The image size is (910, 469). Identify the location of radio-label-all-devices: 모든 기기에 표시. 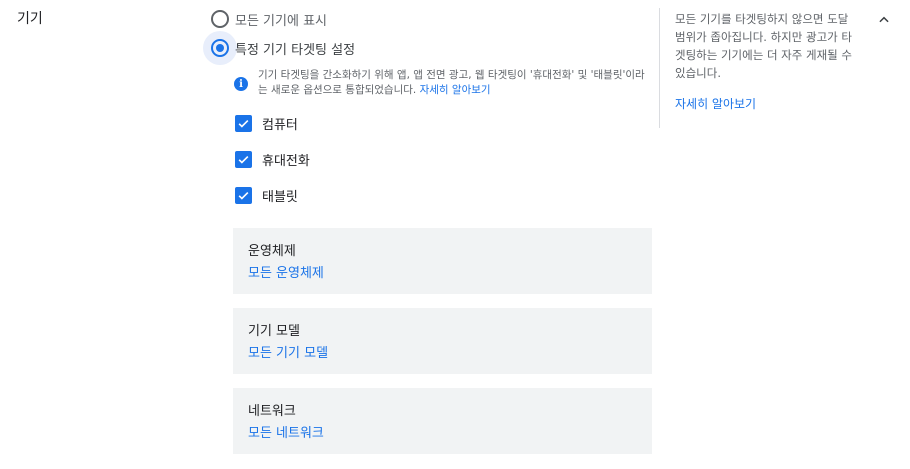
(281, 21).